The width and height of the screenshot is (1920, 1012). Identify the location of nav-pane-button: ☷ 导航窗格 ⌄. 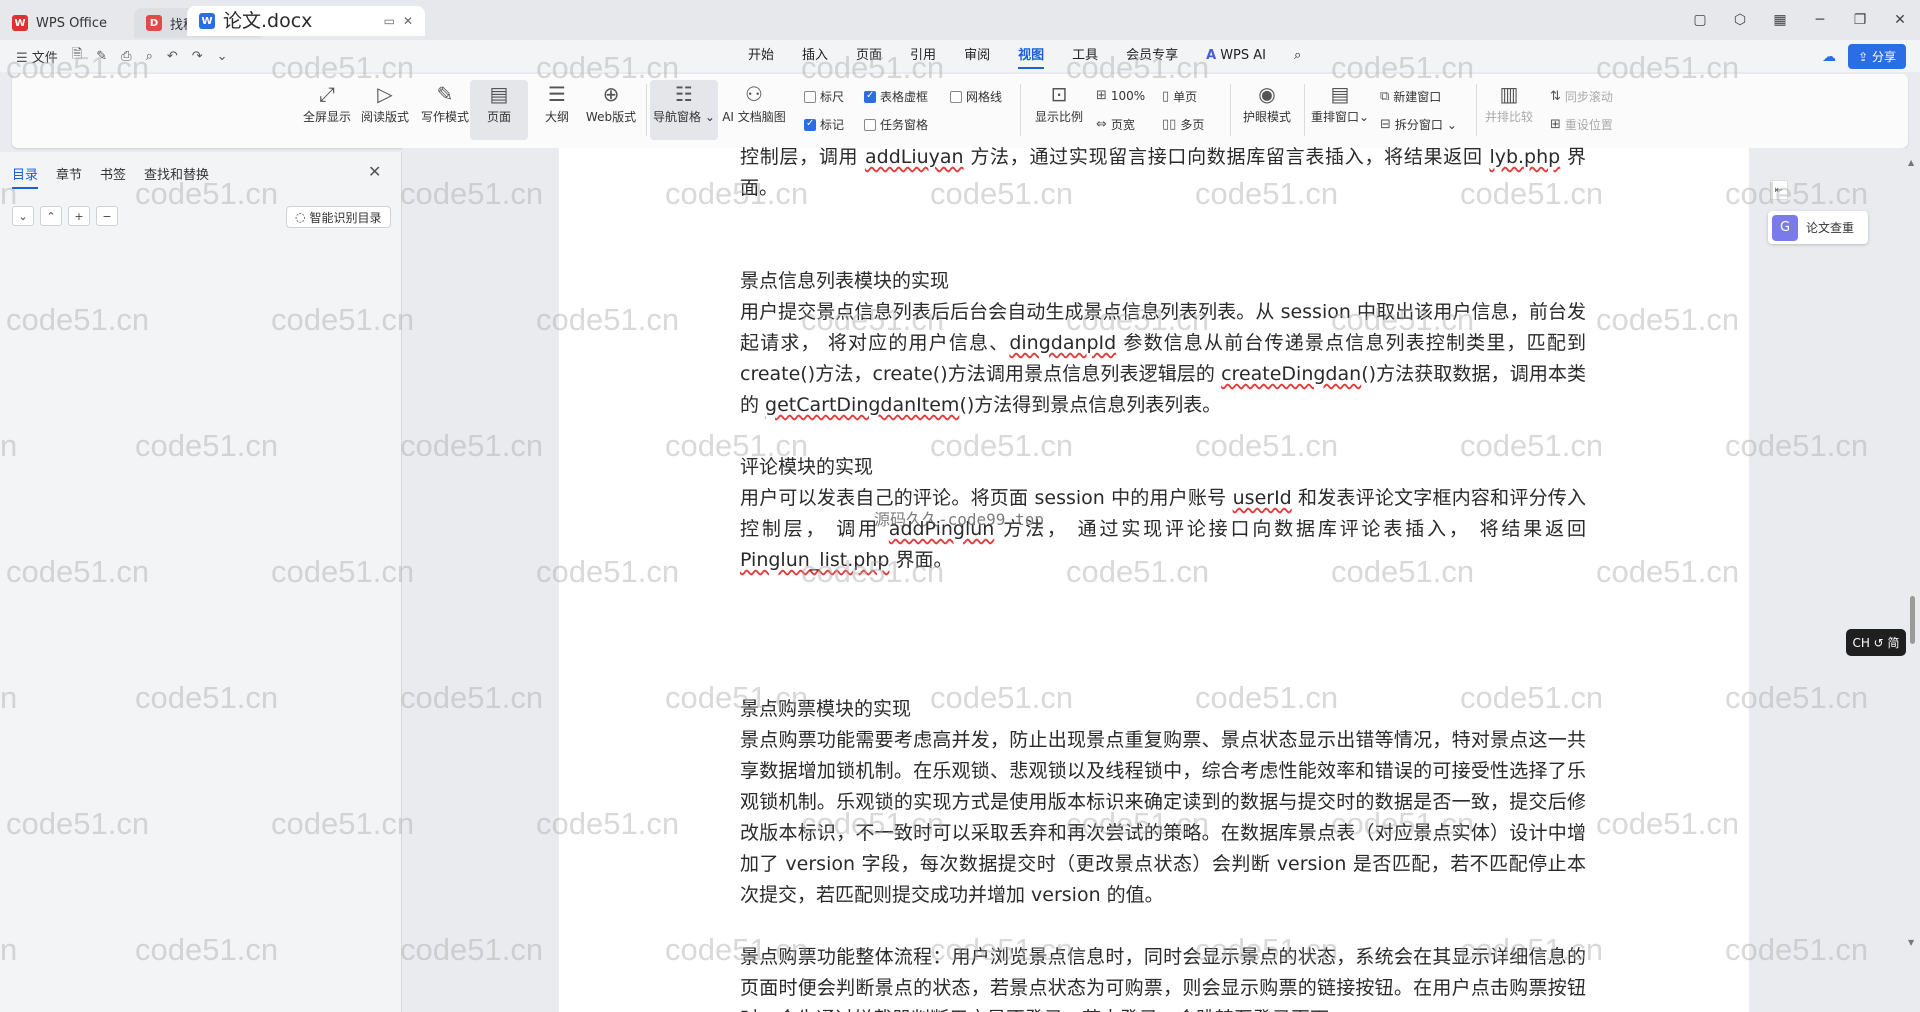
(684, 110).